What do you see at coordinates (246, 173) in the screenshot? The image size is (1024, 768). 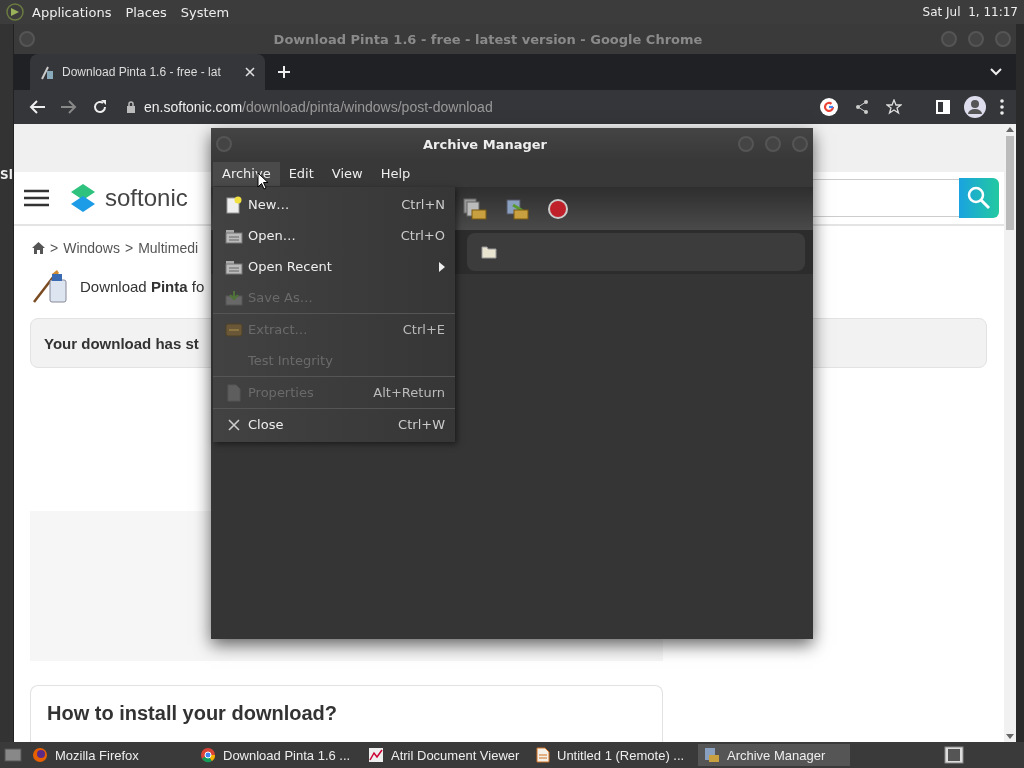 I see `menu-bar-item: Archive` at bounding box center [246, 173].